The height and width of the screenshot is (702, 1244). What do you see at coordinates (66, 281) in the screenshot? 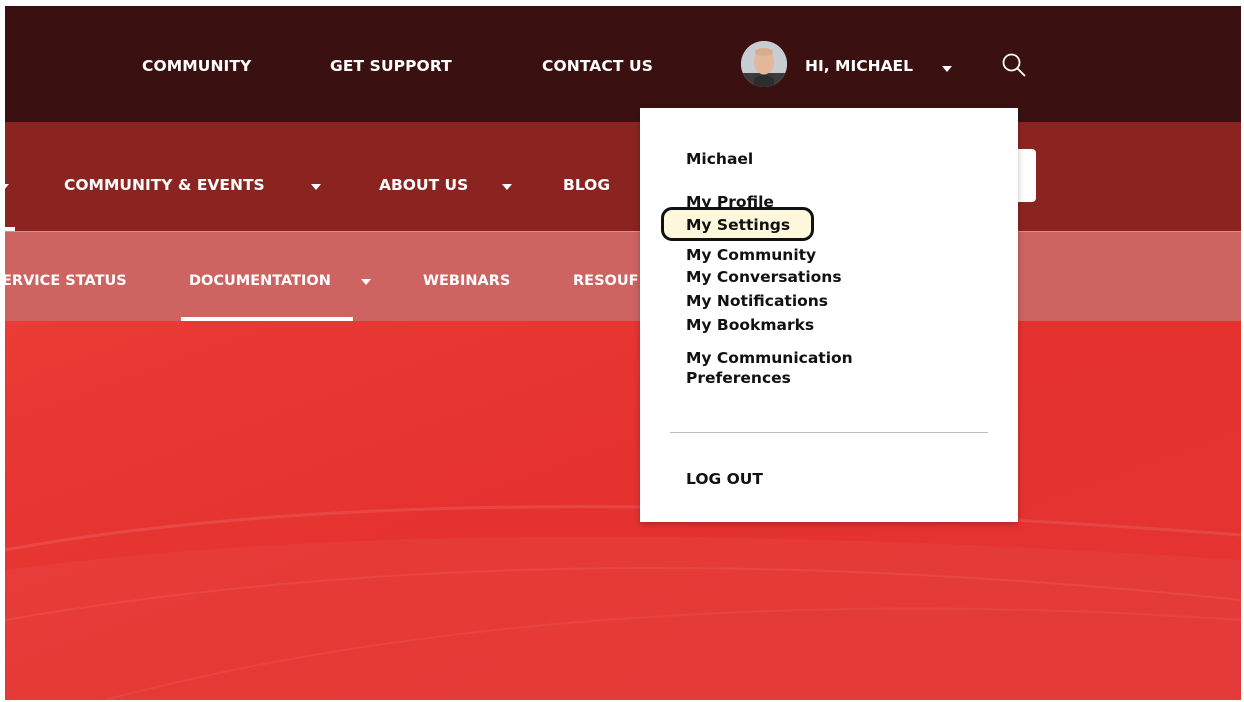
I see `subnav-service-status: ERVICE STATUS` at bounding box center [66, 281].